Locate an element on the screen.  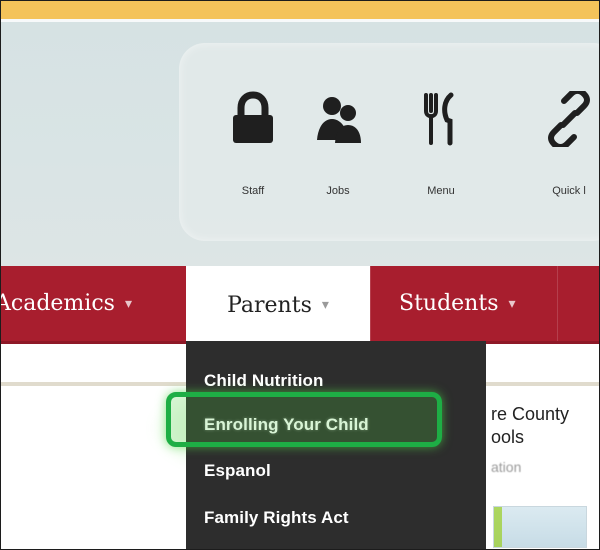
county-subtitle: ation is located at coordinates (506, 467).